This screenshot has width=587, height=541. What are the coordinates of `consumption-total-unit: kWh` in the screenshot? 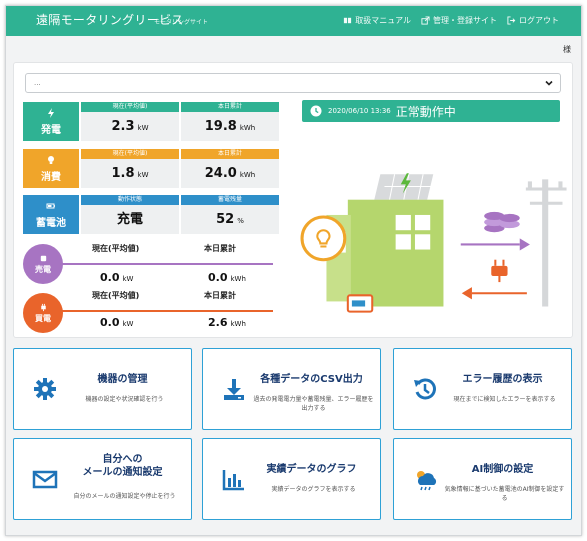 It's located at (247, 175).